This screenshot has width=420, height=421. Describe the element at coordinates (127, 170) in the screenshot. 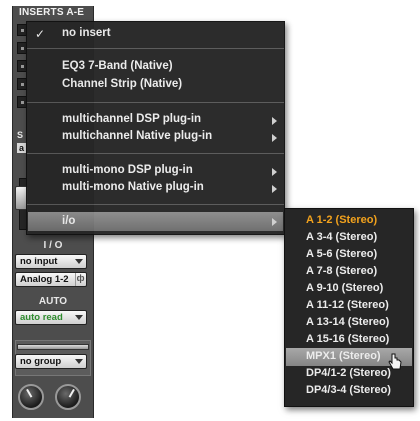

I see `menu-item-multimono-dsp: multi-mono DSP plug-in` at that location.